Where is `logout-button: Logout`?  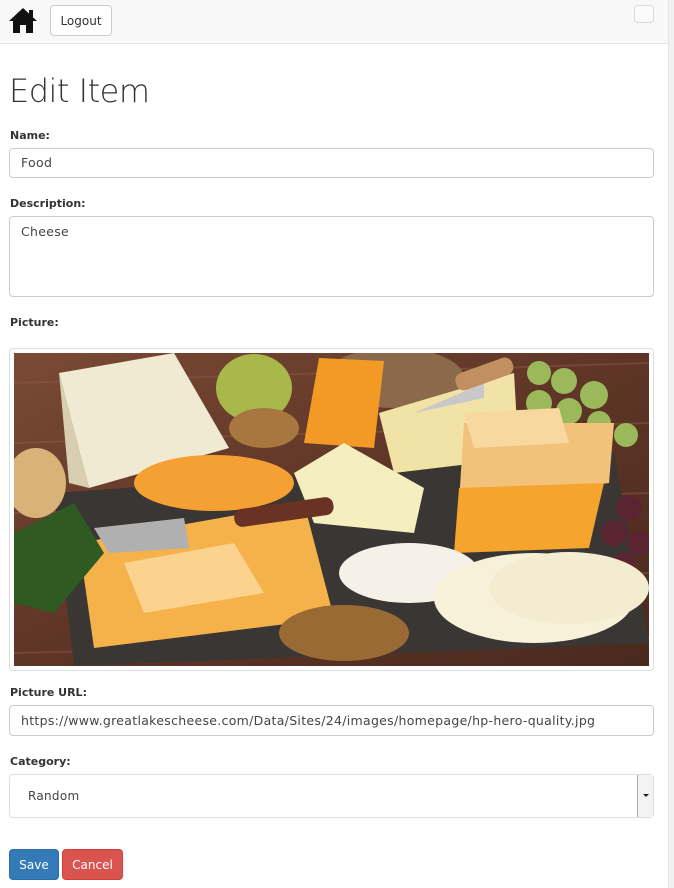 logout-button: Logout is located at coordinates (81, 20).